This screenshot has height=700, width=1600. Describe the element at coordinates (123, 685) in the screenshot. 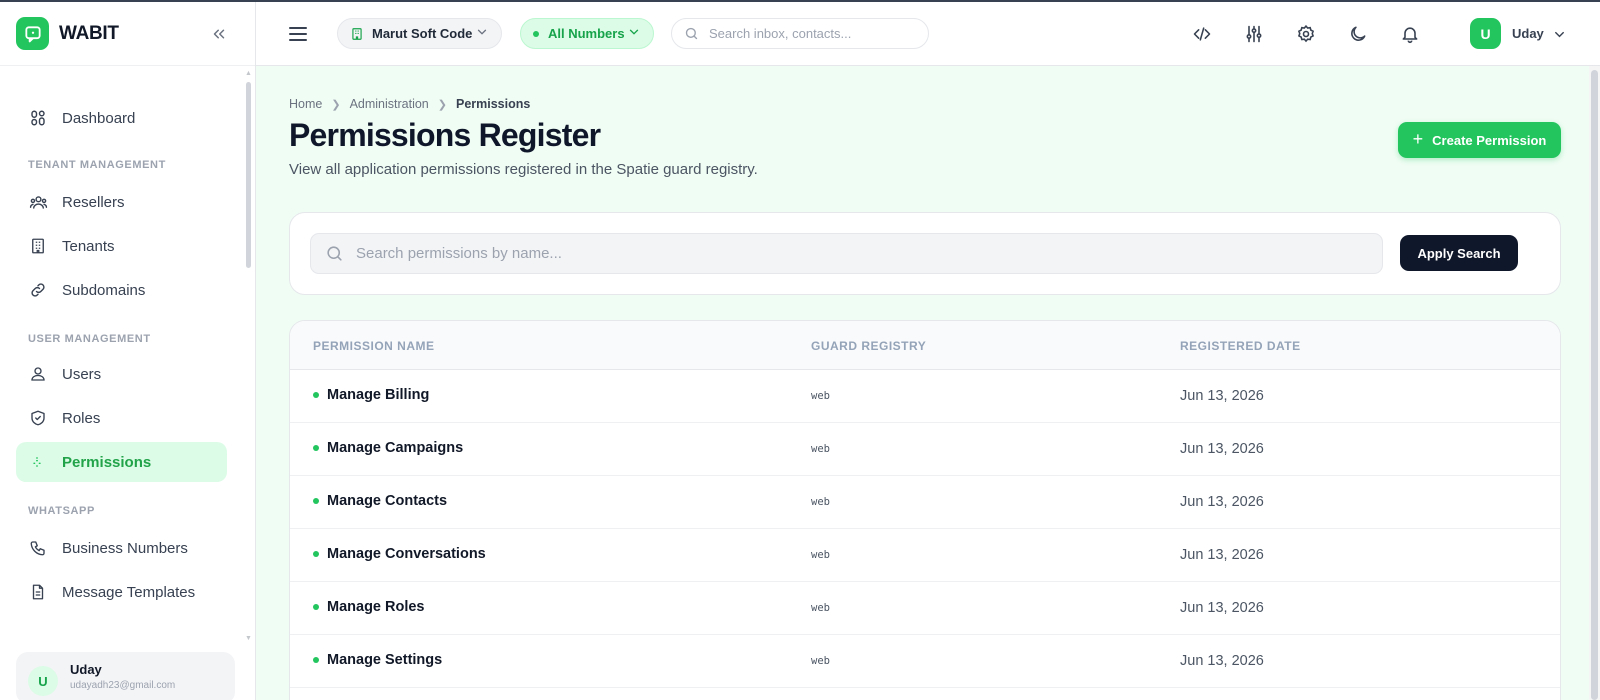

I see `user-email: udayadh23@gmail.com` at that location.